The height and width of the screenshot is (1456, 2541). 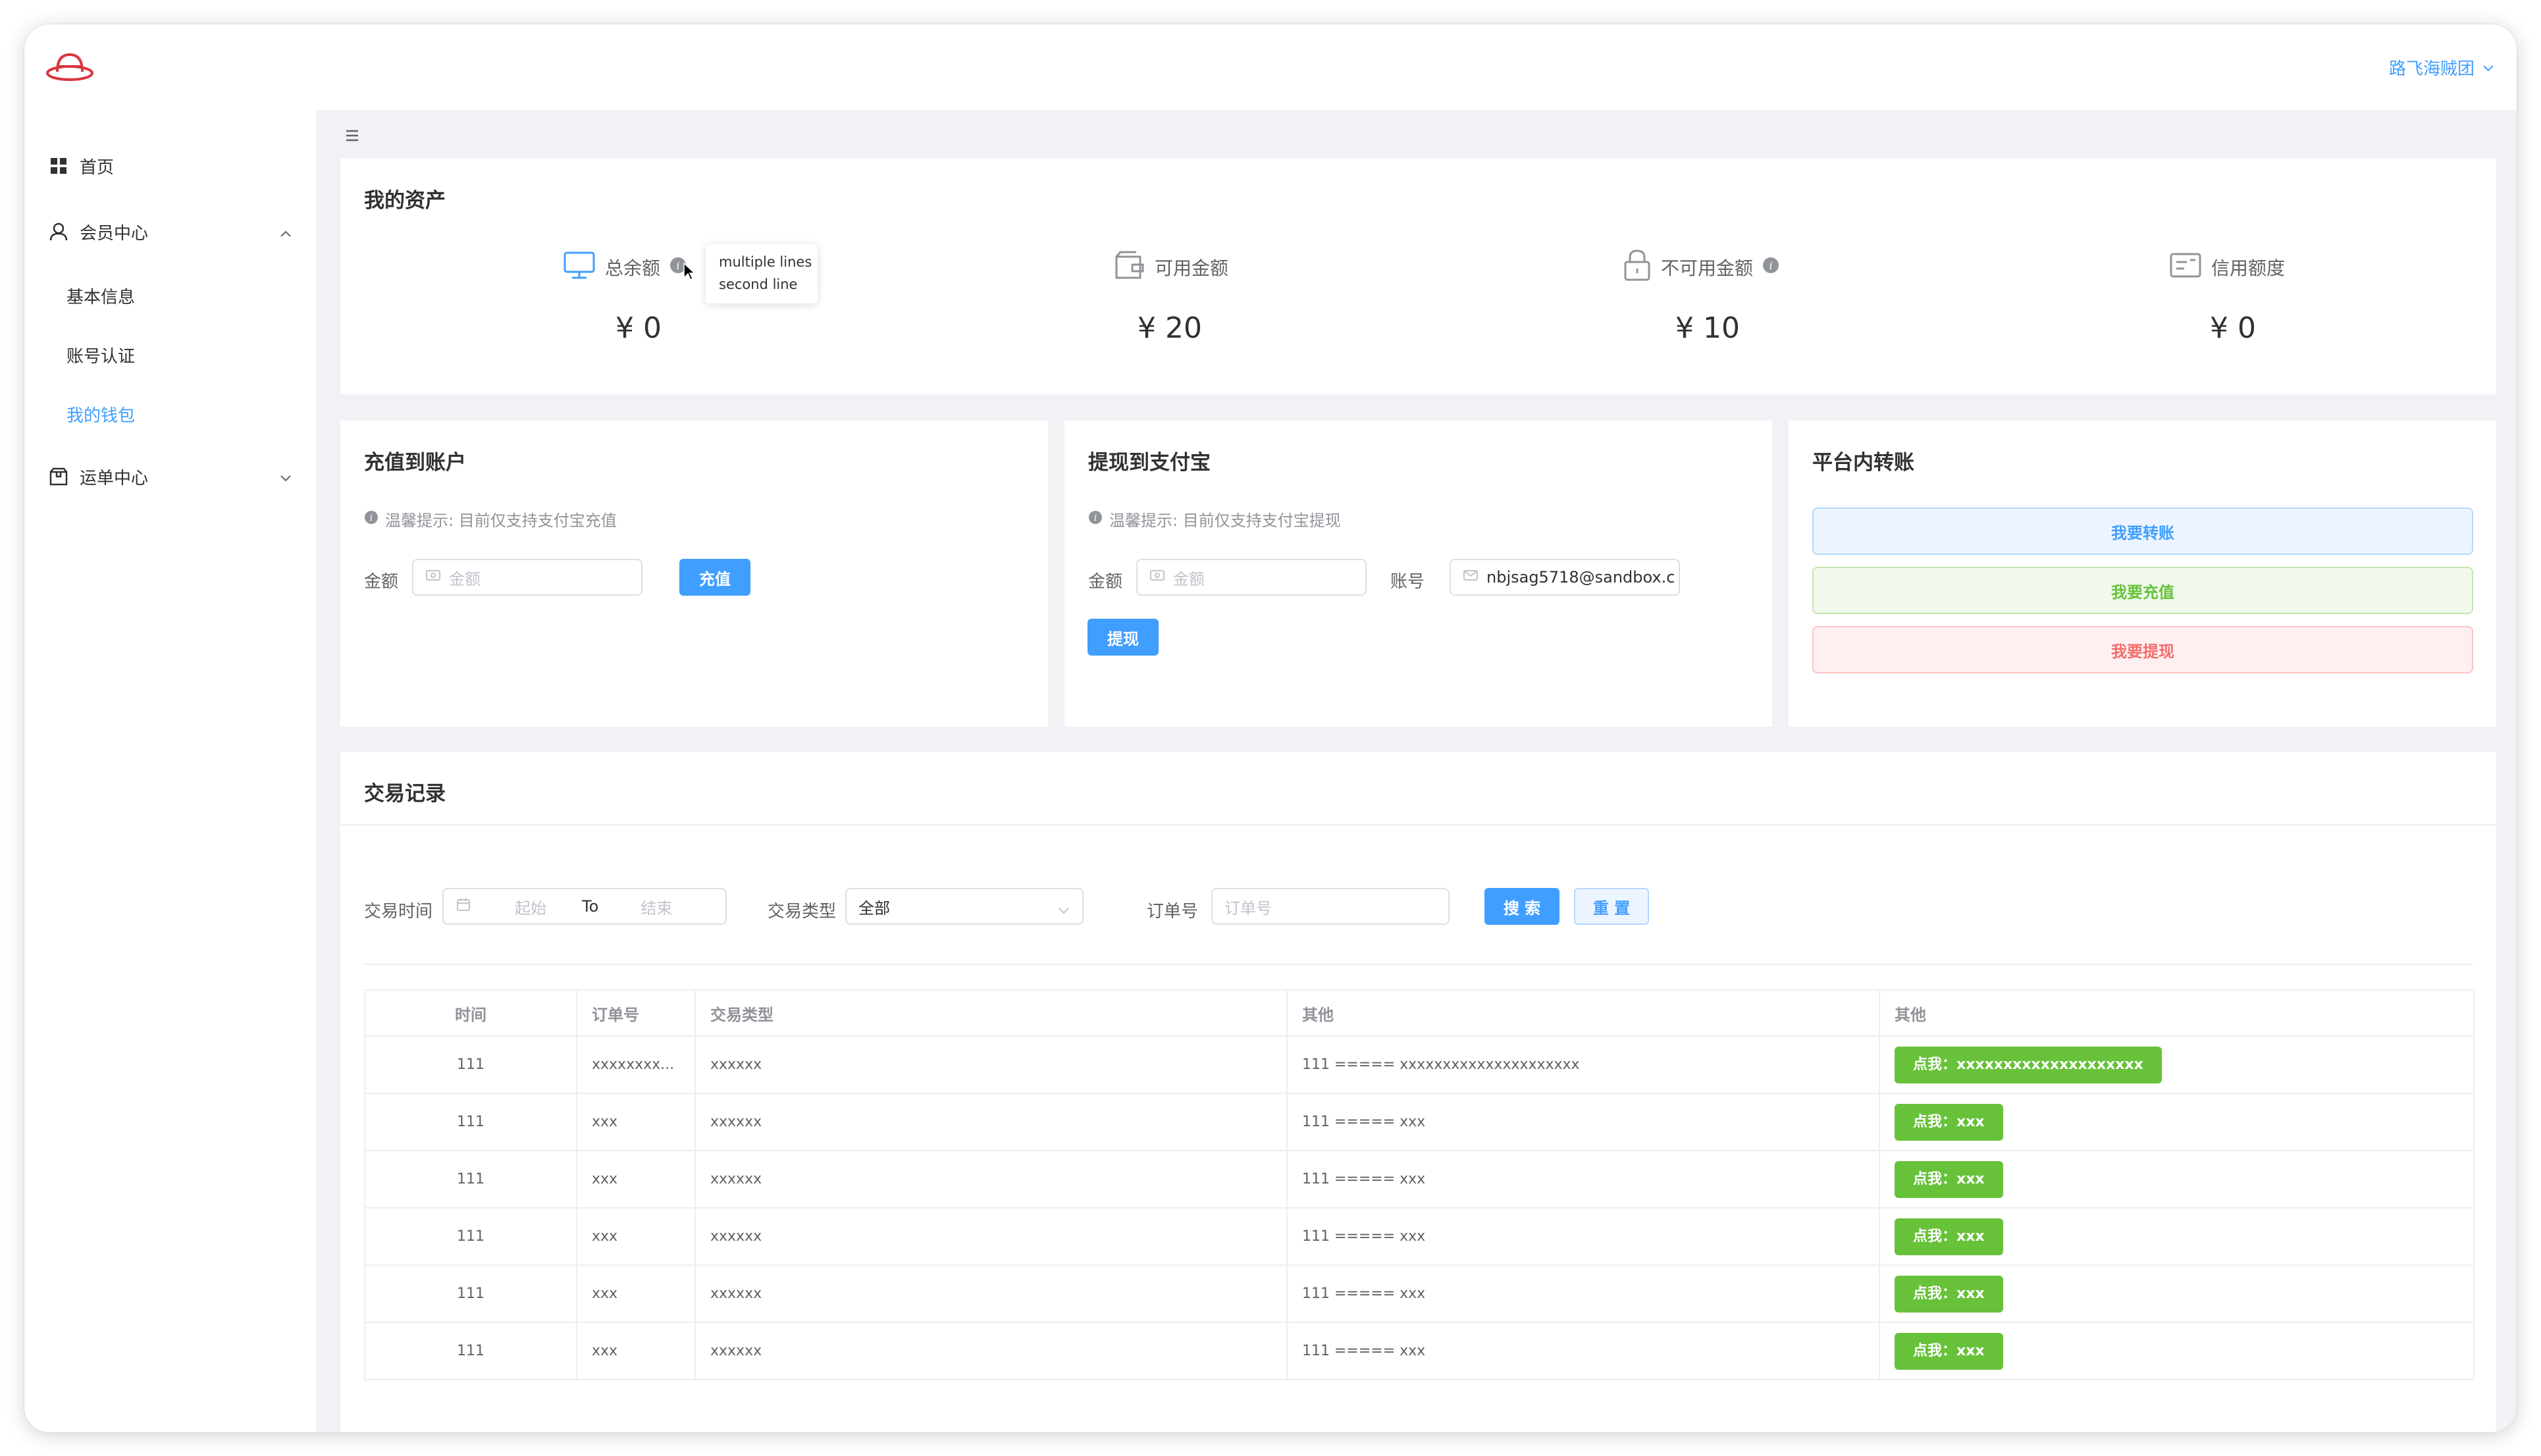 What do you see at coordinates (1754, 297) in the screenshot?
I see `stat-unavailable-amount: 不可用金额 i ¥ 10` at bounding box center [1754, 297].